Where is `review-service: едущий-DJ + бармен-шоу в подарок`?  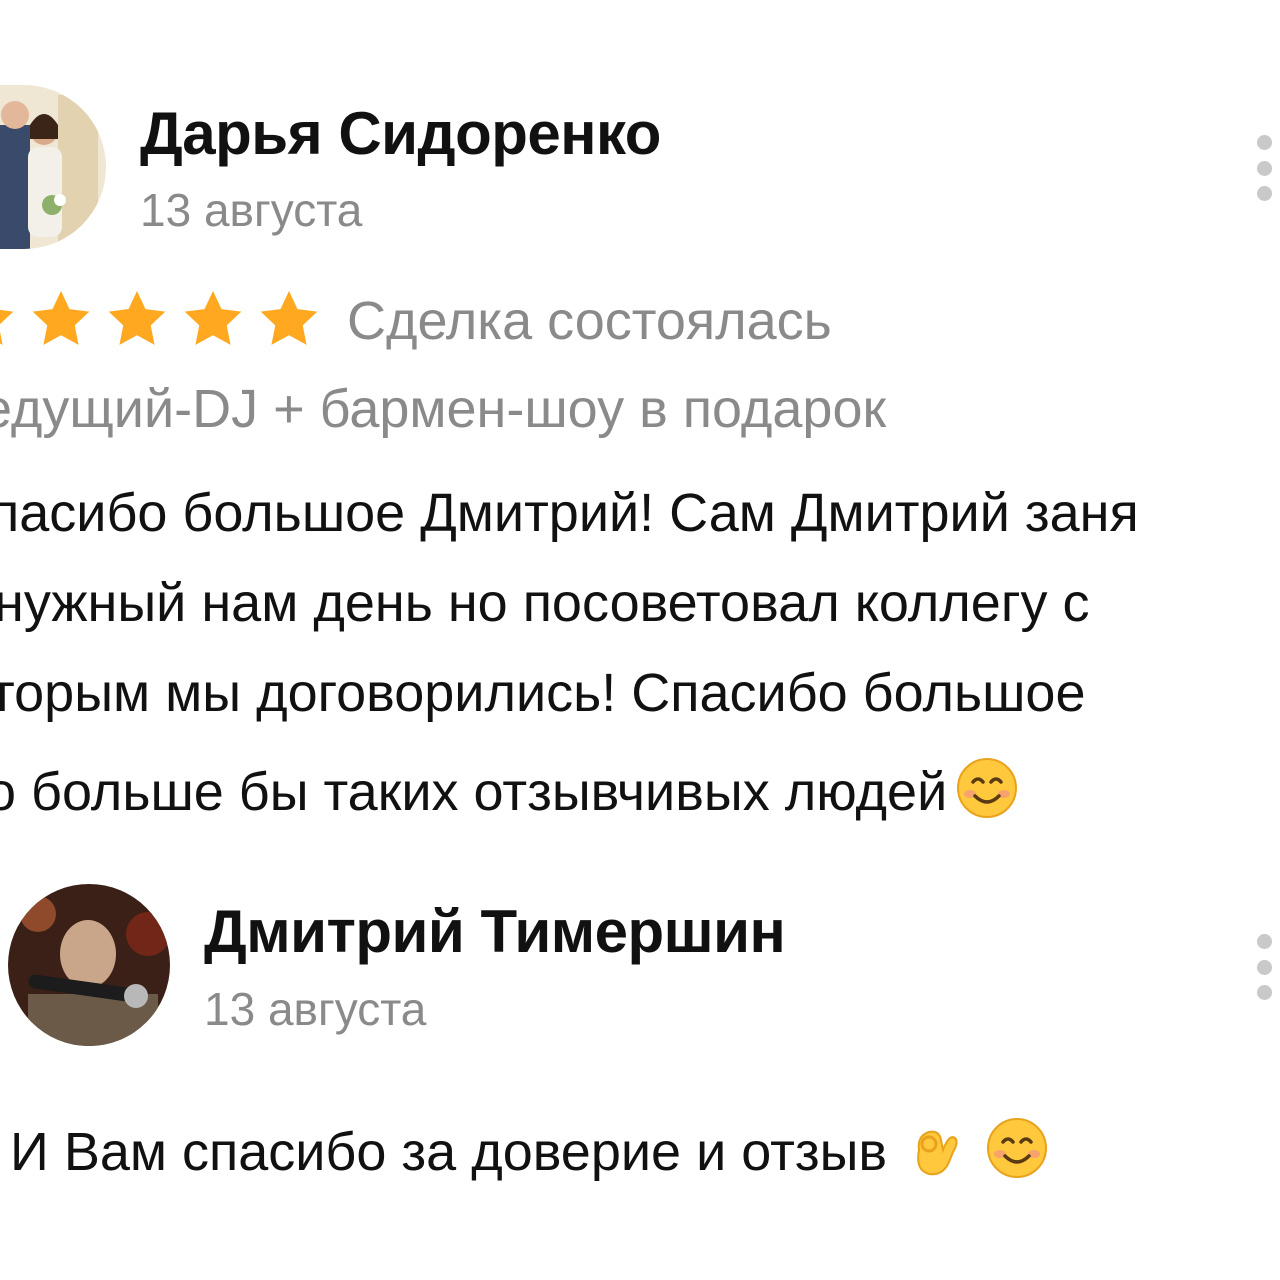
review-service: едущий-DJ + бармен-шоу в подарок is located at coordinates (443, 409).